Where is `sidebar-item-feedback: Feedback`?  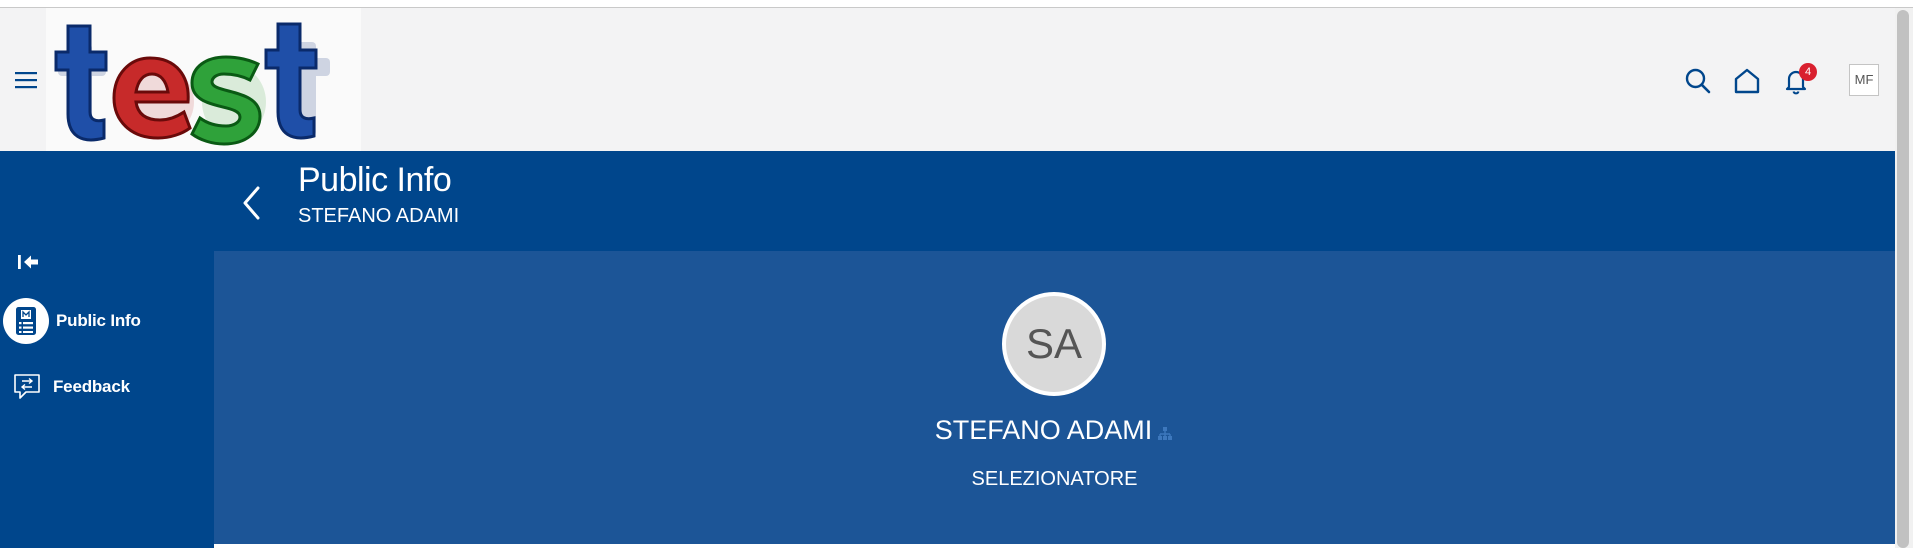 sidebar-item-feedback: Feedback is located at coordinates (107, 387).